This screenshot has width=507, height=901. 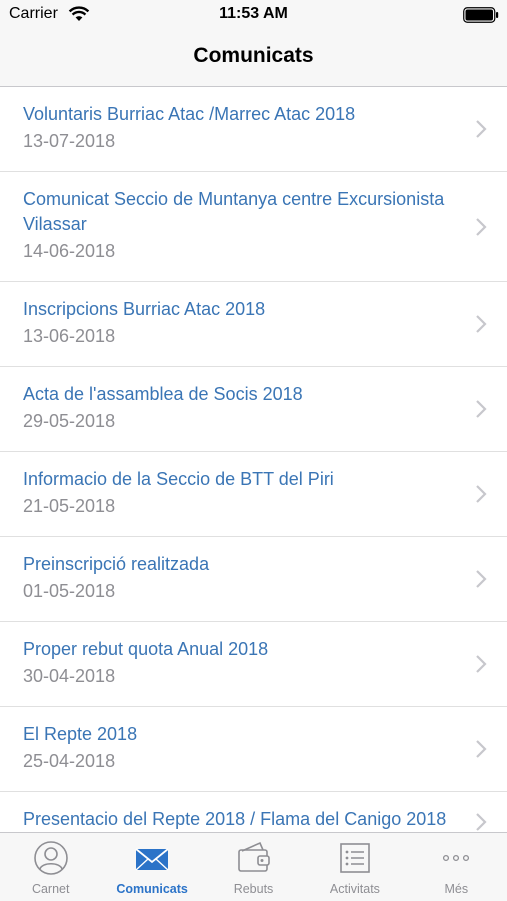 I want to click on navigation-bar: Comunicats, so click(x=253, y=58).